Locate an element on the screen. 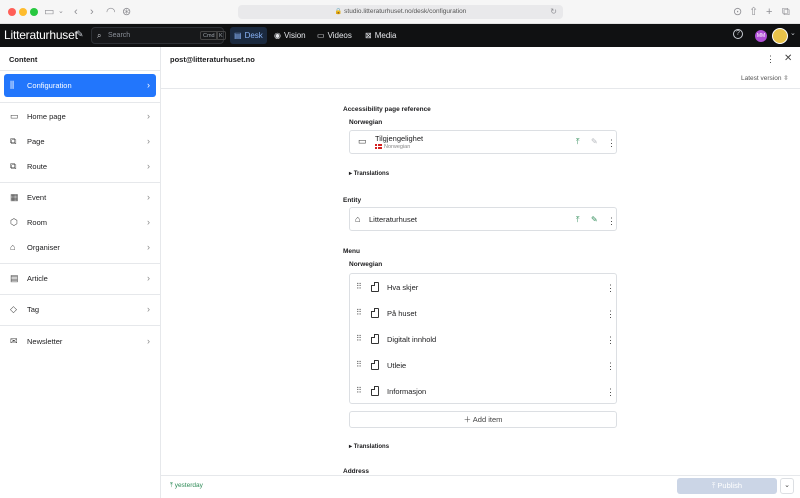  sidebar-item-organiser: ⌂ Organiser › is located at coordinates (80, 247).